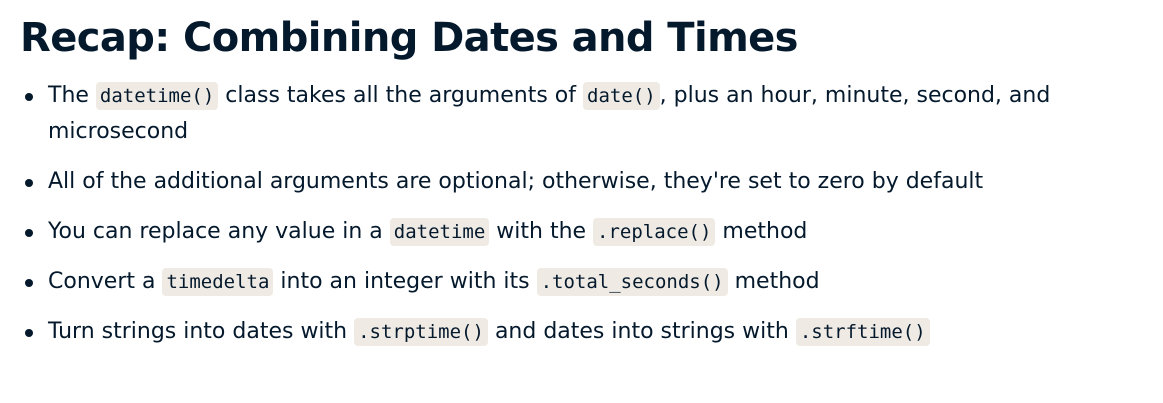 Image resolution: width=1163 pixels, height=403 pixels. Describe the element at coordinates (400, 95) in the screenshot. I see `bullet-text: class takes all the arguments of` at that location.